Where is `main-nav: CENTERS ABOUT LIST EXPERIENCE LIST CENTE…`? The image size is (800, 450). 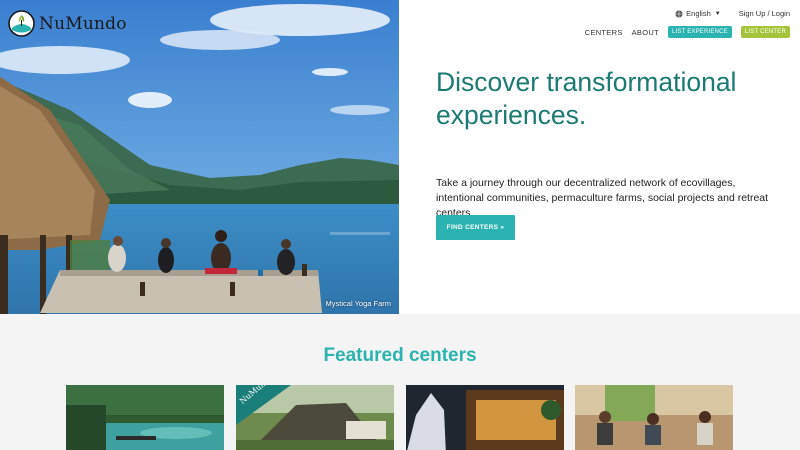
main-nav: CENTERS ABOUT LIST EXPERIENCE LIST CENTE… is located at coordinates (687, 32).